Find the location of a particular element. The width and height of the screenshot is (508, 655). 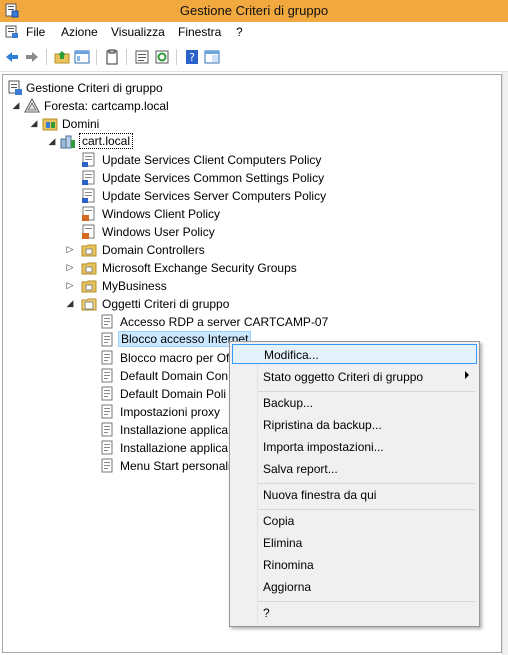

system-menu-icon is located at coordinates (12, 32).